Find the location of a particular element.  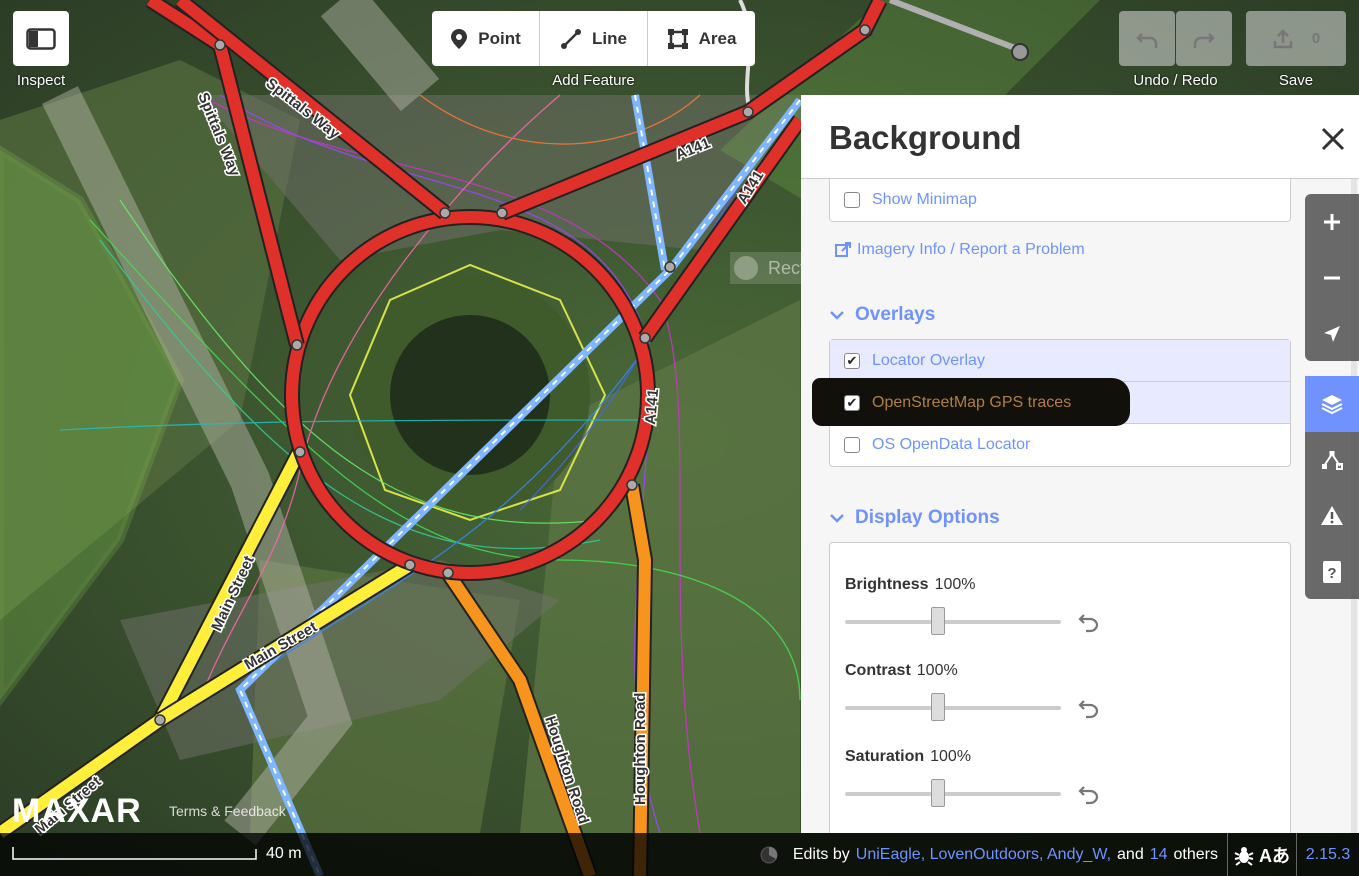

warning-icon is located at coordinates (1332, 515).